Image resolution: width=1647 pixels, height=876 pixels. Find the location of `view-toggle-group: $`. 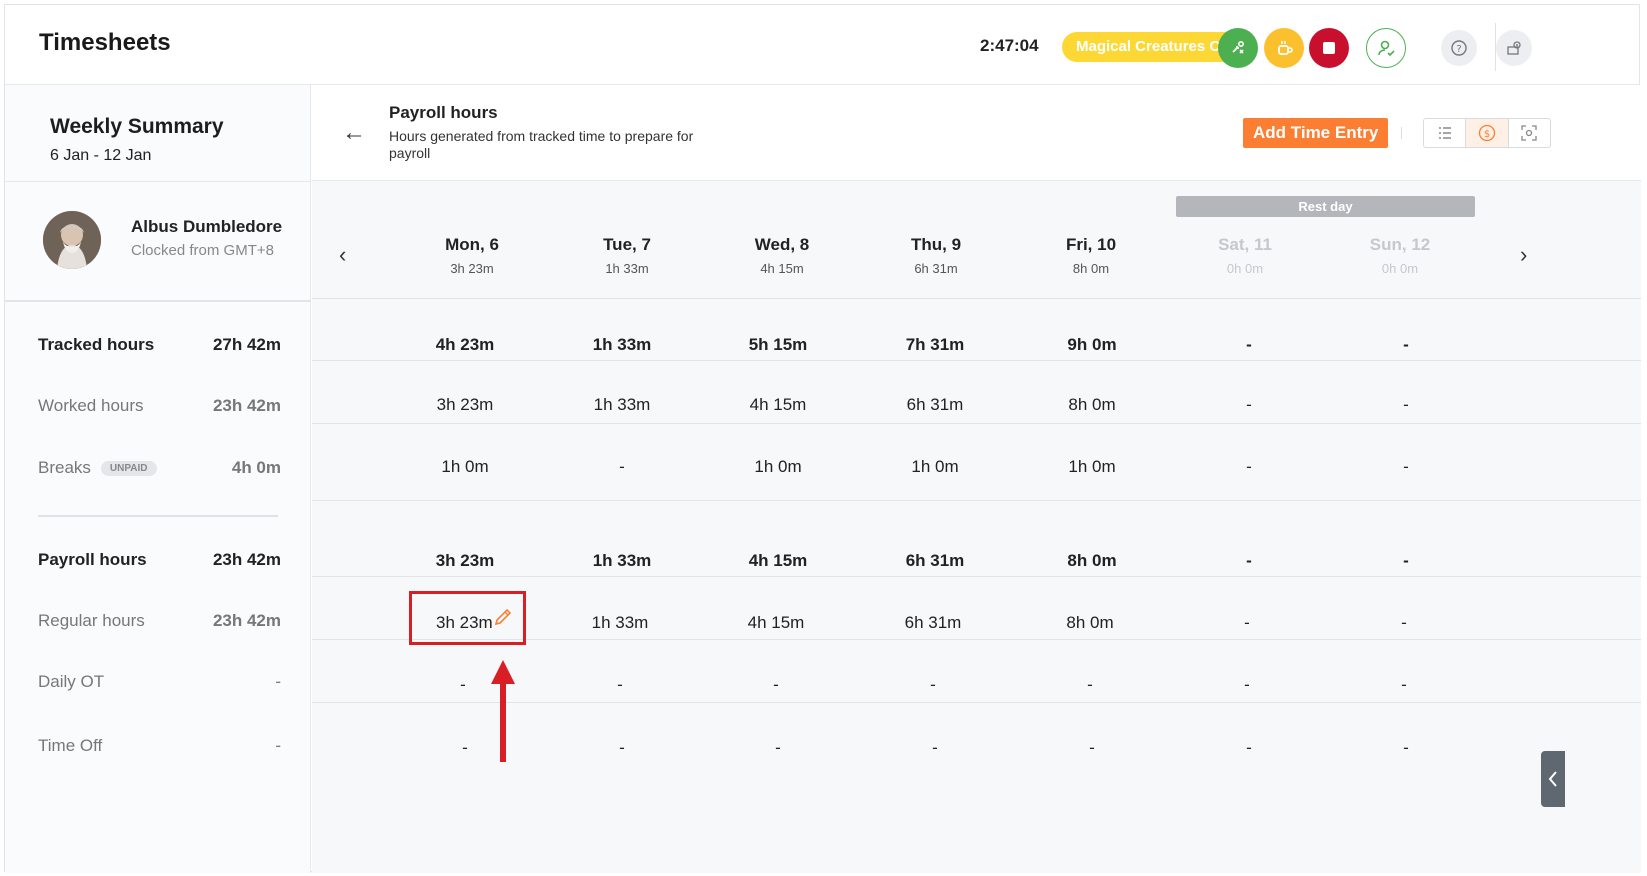

view-toggle-group: $ is located at coordinates (1487, 133).